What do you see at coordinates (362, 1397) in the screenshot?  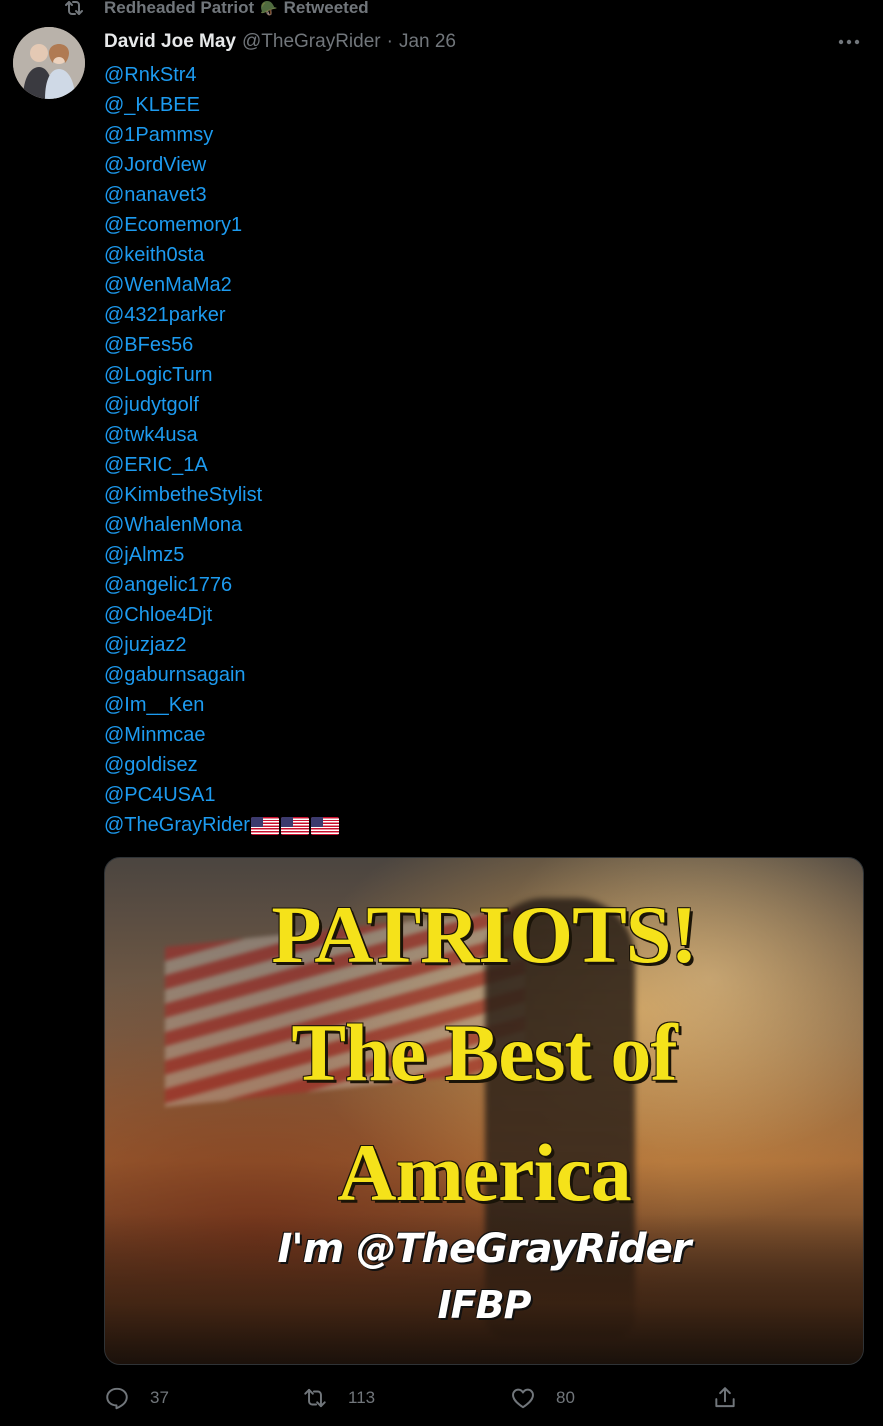 I see `retweet-count: 113` at bounding box center [362, 1397].